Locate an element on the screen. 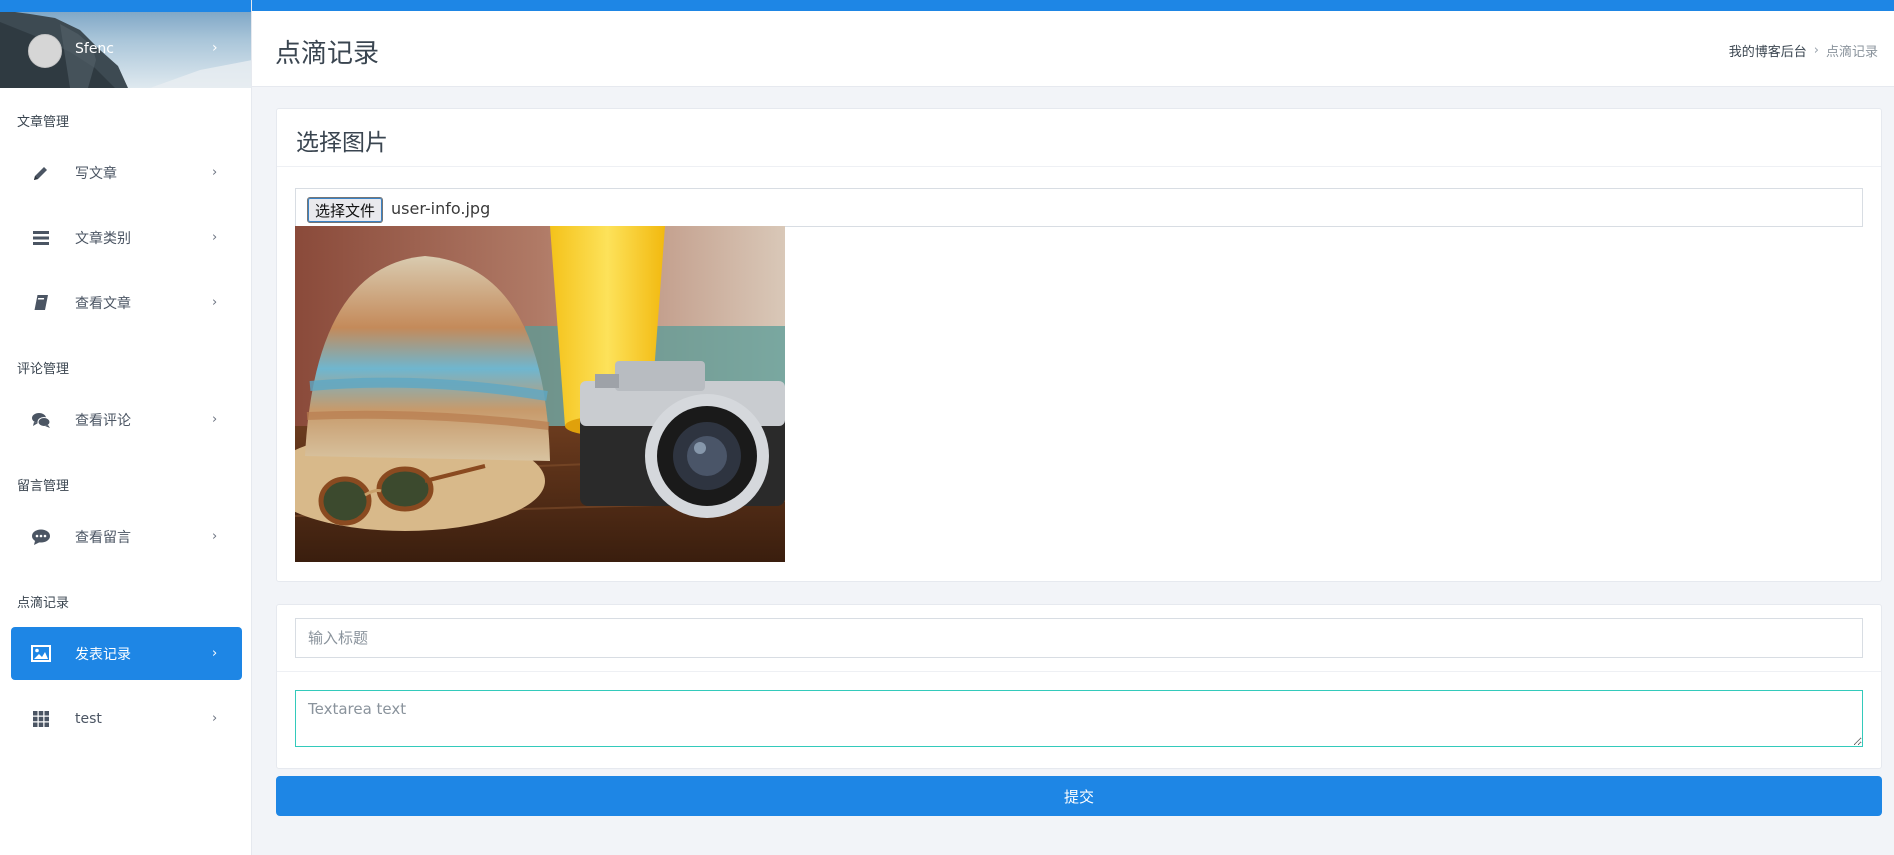  card-title: 选择图片 is located at coordinates (342, 143).